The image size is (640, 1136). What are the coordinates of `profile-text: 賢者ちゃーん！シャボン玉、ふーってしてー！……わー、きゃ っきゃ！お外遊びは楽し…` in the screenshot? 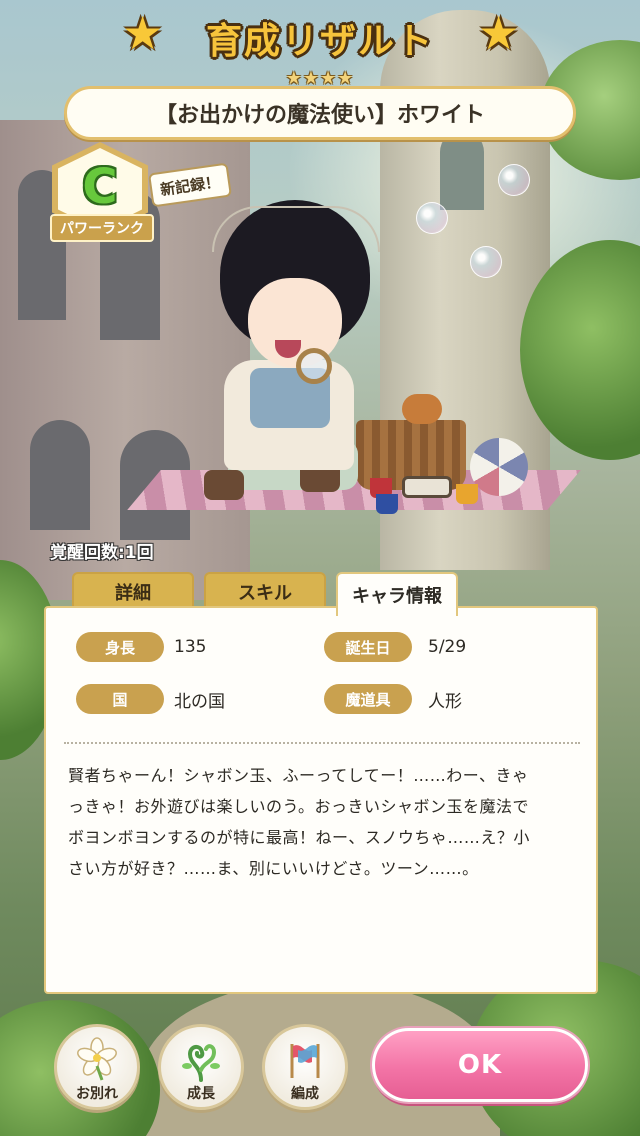 It's located at (324, 822).